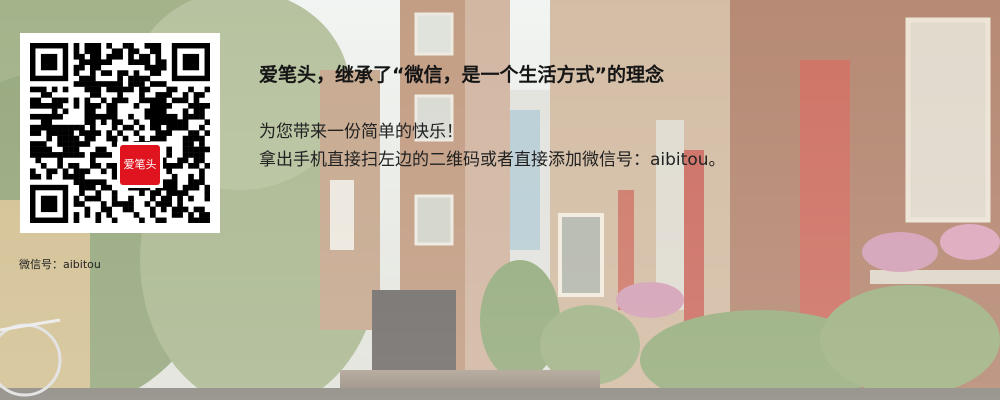  I want to click on qr-code-card: 爱笔头, so click(120, 133).